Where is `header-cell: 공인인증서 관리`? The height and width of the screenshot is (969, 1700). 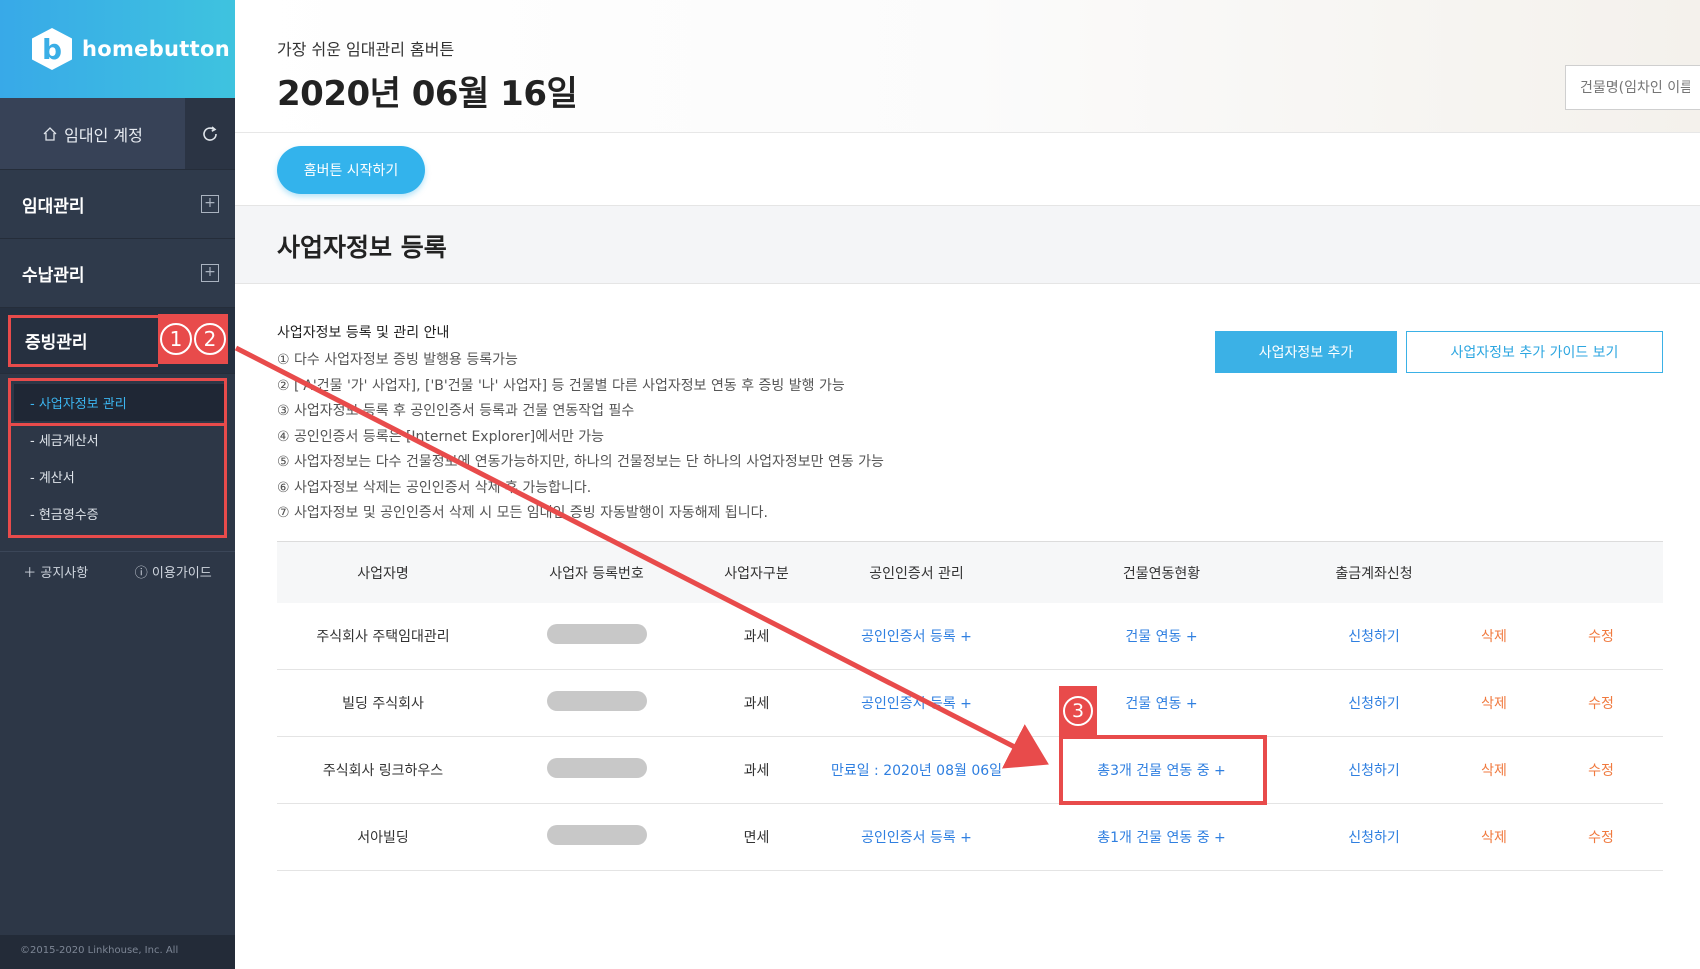
header-cell: 공인인증서 관리 is located at coordinates (916, 573).